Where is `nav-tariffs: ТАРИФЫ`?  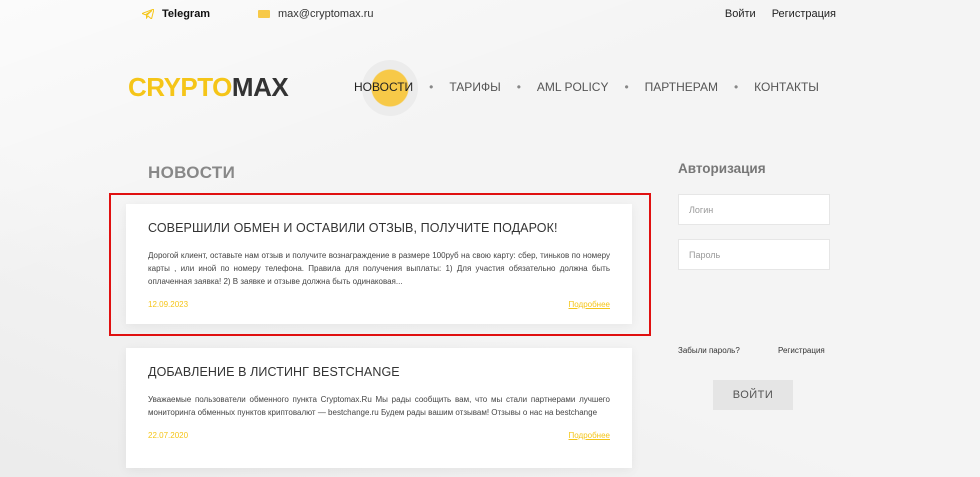
nav-tariffs: ТАРИФЫ is located at coordinates (474, 87).